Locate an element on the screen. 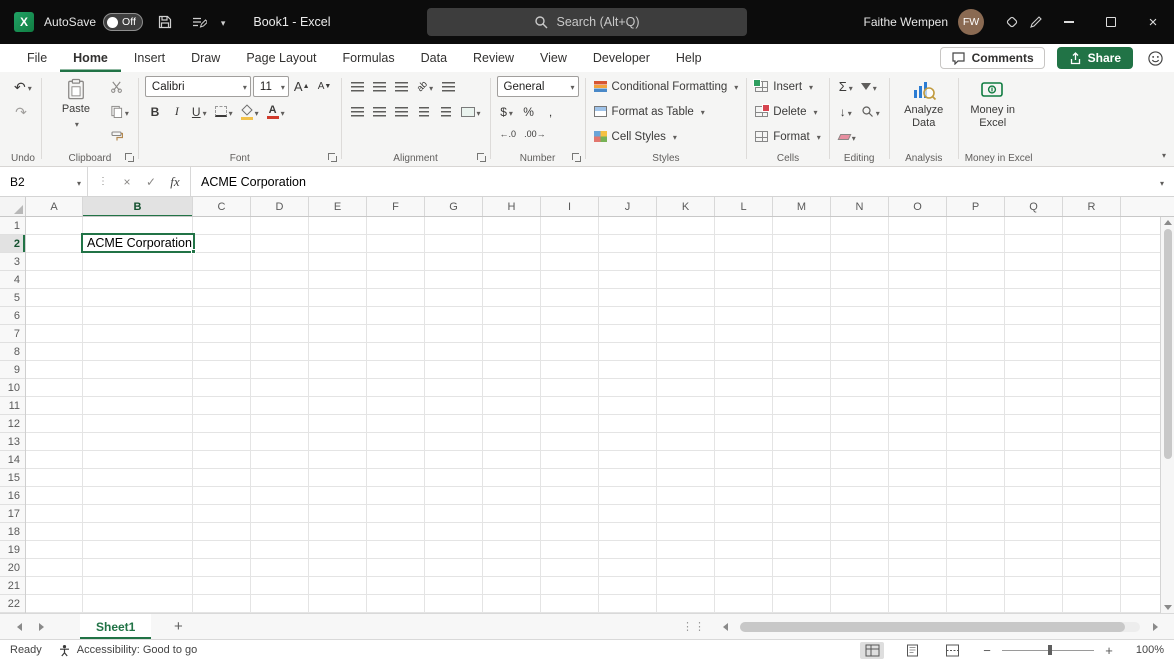  column-header: R is located at coordinates (1092, 206).